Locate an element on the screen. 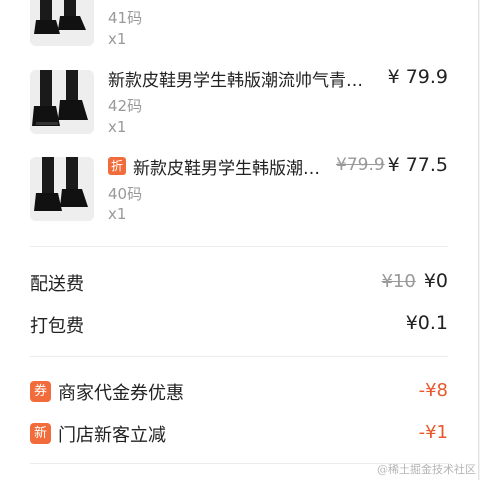 Image resolution: width=480 pixels, height=480 pixels. delivery-fee-value: ¥10 ¥0 is located at coordinates (414, 281).